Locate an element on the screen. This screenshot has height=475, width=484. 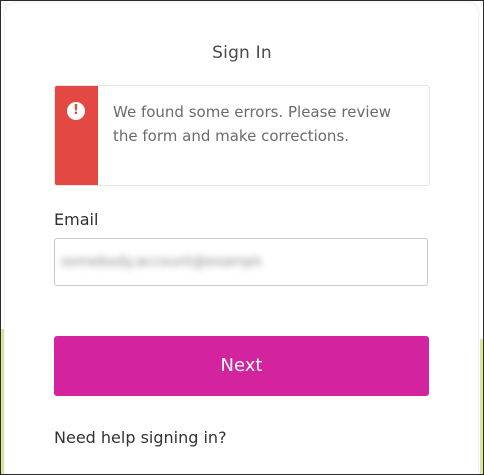
error-stripe: ! is located at coordinates (76, 135).